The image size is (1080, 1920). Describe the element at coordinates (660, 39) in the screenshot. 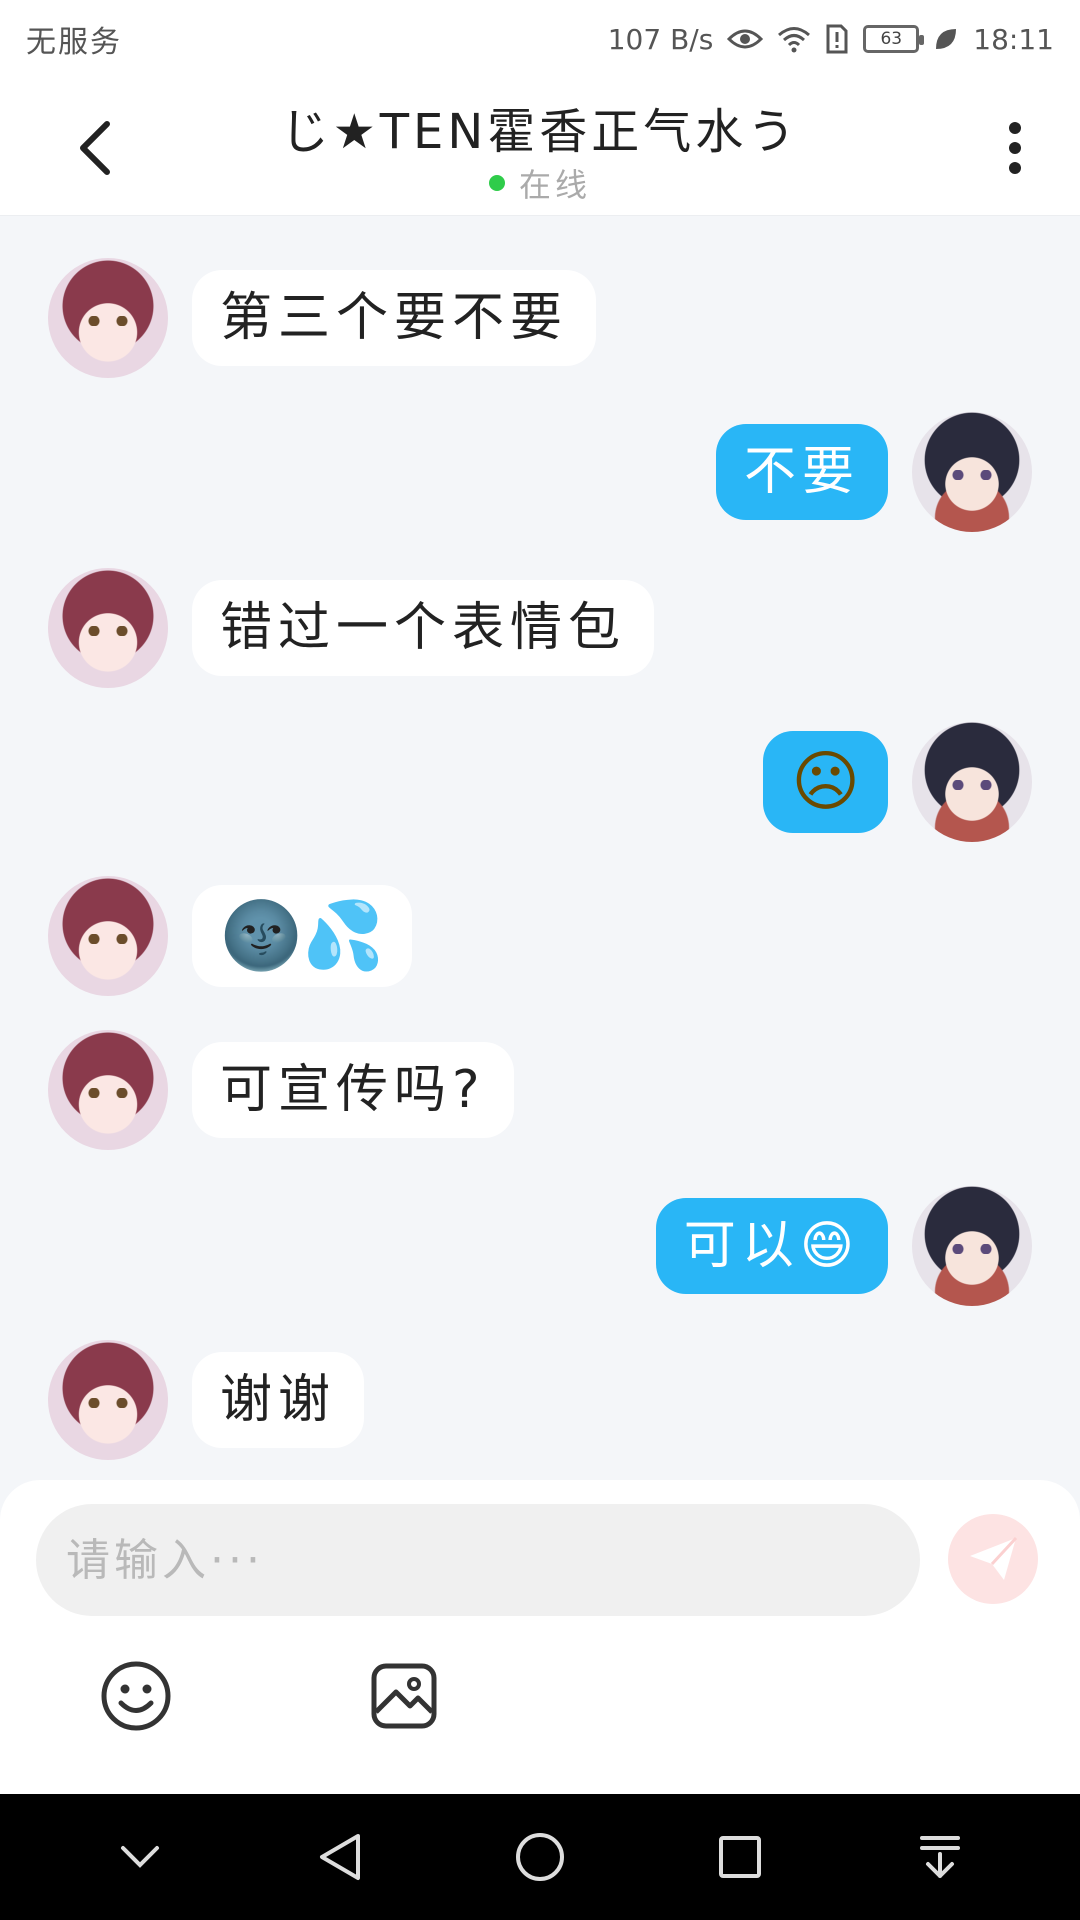

I see `network-speed: 107 B/s` at that location.